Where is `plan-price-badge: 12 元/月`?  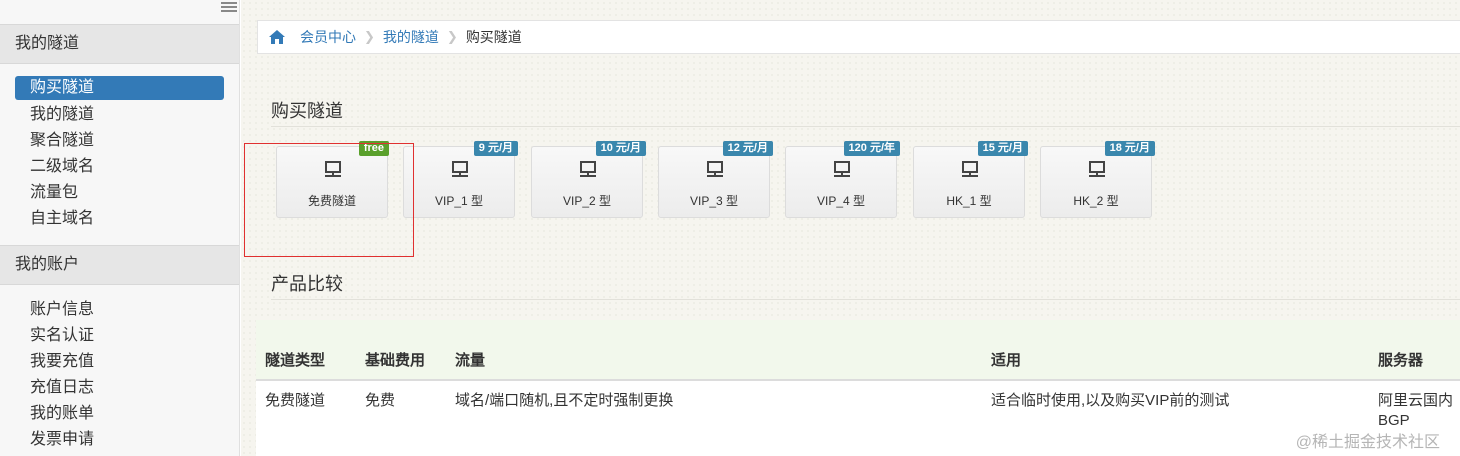 plan-price-badge: 12 元/月 is located at coordinates (747, 148).